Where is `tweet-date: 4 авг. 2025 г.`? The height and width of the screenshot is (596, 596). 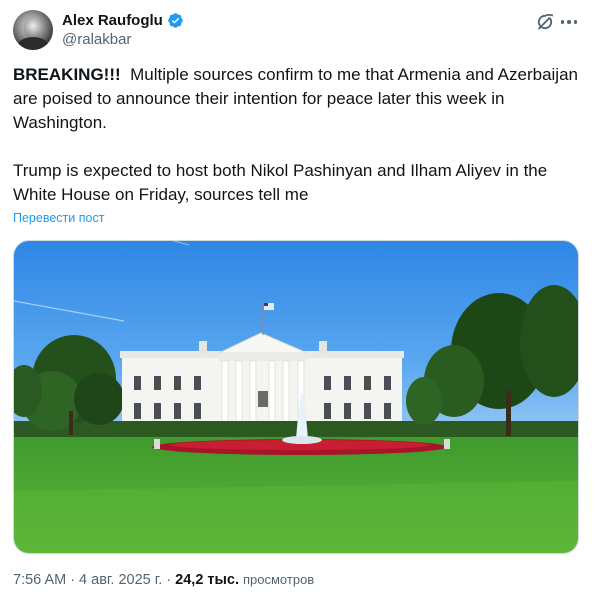 tweet-date: 4 авг. 2025 г. is located at coordinates (120, 580).